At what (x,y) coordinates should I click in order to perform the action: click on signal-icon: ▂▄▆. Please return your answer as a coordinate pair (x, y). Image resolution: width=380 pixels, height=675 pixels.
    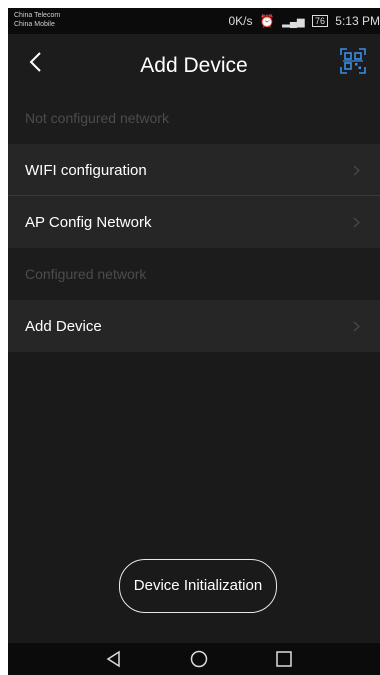
    Looking at the image, I should click on (293, 22).